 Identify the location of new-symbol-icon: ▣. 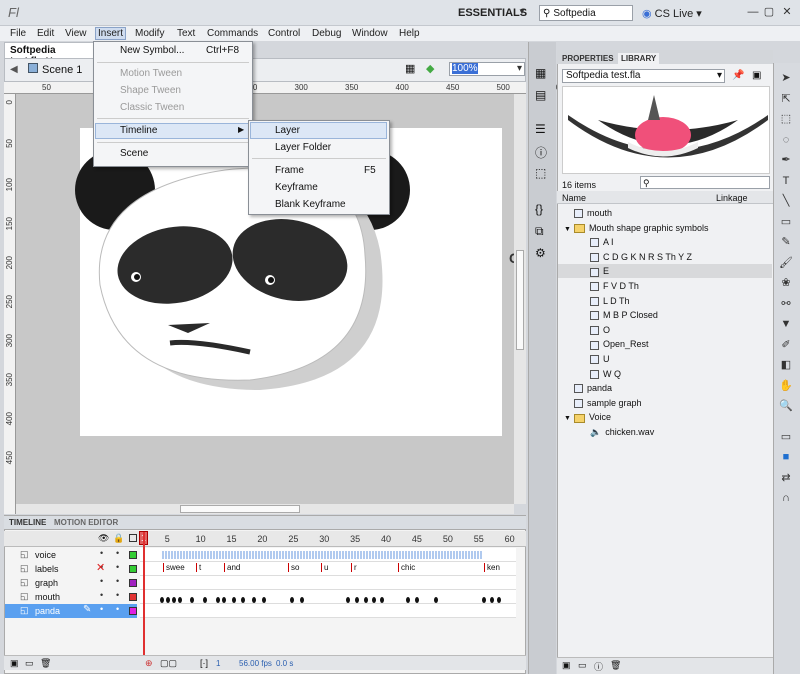
(566, 665).